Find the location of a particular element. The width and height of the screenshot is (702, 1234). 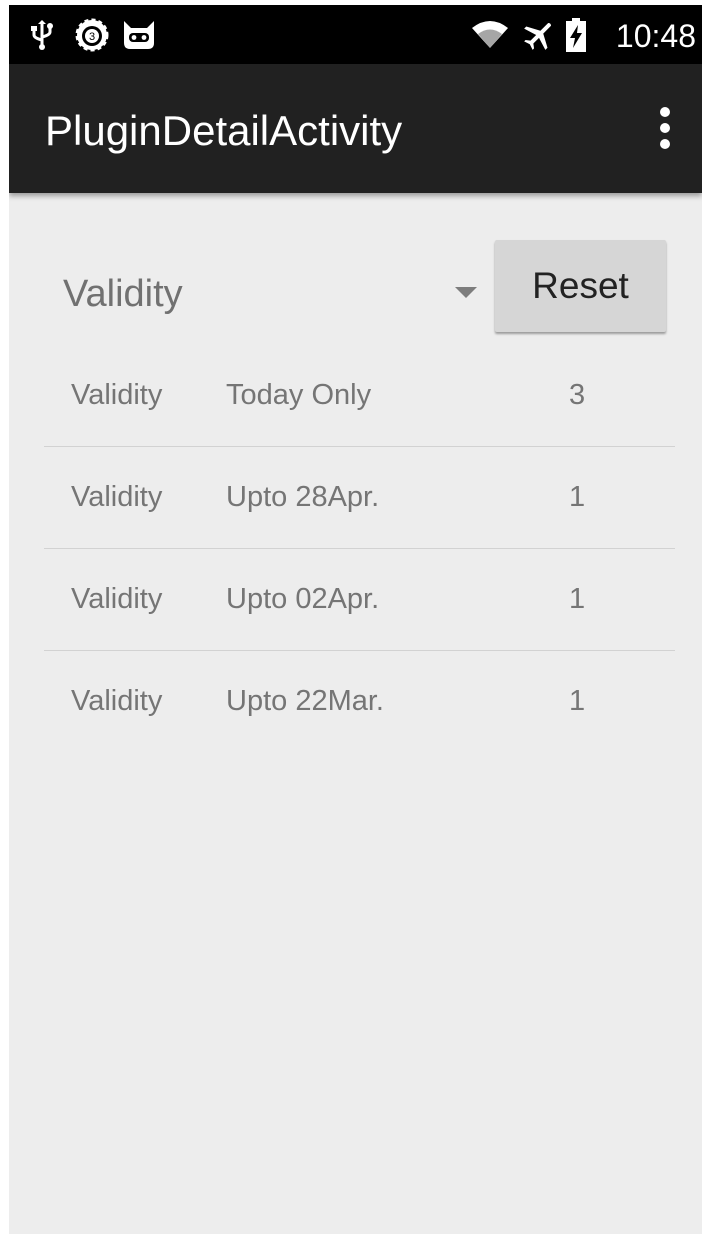

list-item: Validity Upto 02Apr. 1 is located at coordinates (359, 600).